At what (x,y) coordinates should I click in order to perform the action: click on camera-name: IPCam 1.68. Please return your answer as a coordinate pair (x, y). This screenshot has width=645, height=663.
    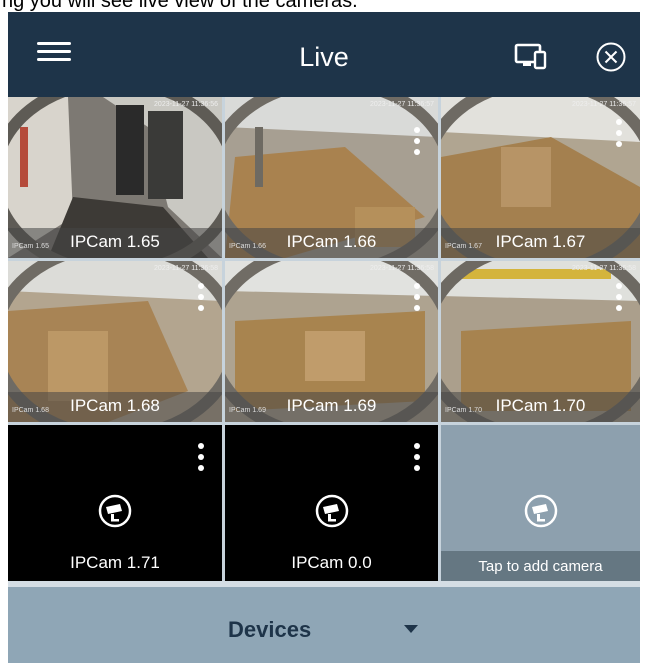
    Looking at the image, I should click on (115, 405).